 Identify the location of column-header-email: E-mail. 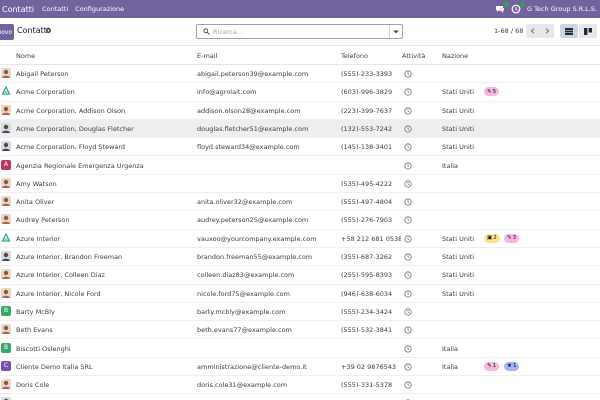
(207, 56).